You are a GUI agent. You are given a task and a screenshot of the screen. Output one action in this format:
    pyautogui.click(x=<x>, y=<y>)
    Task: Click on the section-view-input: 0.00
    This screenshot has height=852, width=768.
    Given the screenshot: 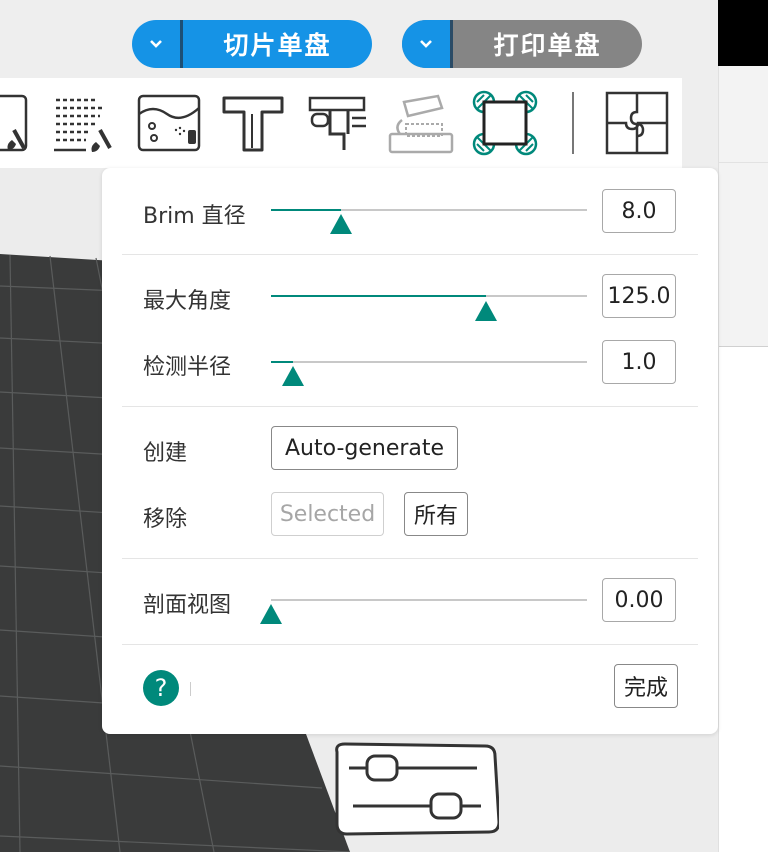 What is the action you would take?
    pyautogui.click(x=639, y=600)
    